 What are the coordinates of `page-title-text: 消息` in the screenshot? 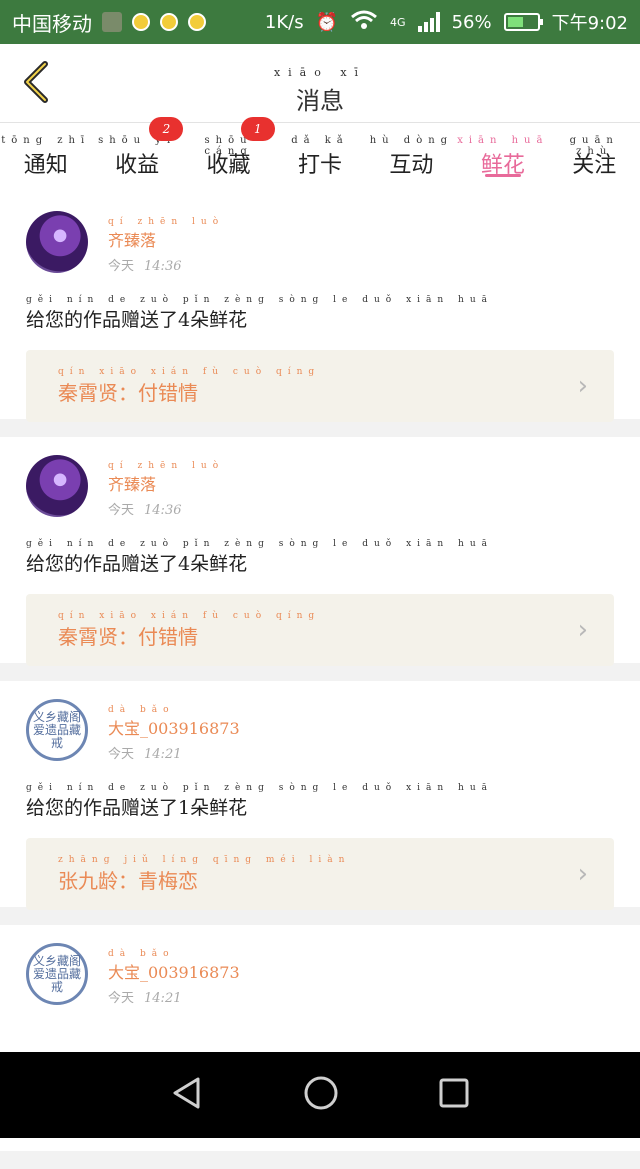 It's located at (320, 101).